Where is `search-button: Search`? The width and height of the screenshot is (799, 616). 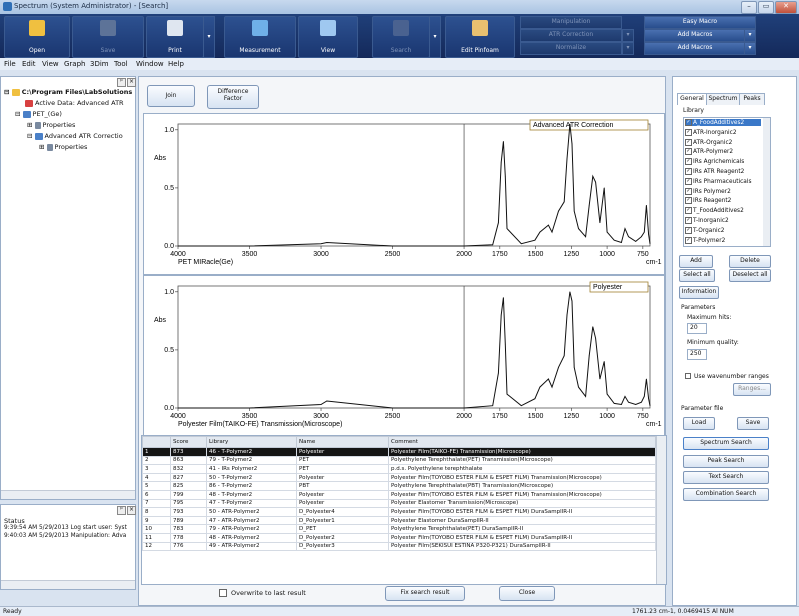 search-button: Search is located at coordinates (401, 37).